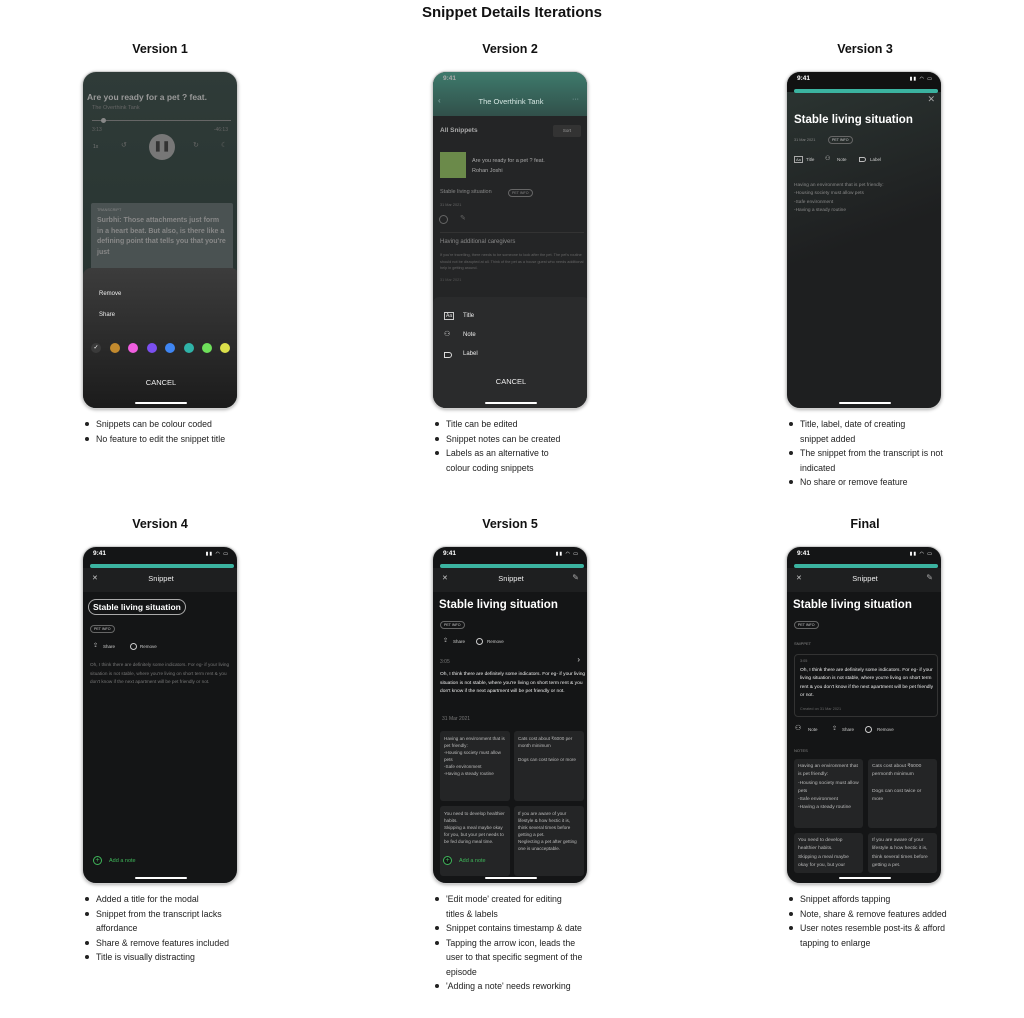 The width and height of the screenshot is (1024, 1018). Describe the element at coordinates (147, 97) in the screenshot. I see `episode-title: Are you ready for a pet ? feat.` at that location.